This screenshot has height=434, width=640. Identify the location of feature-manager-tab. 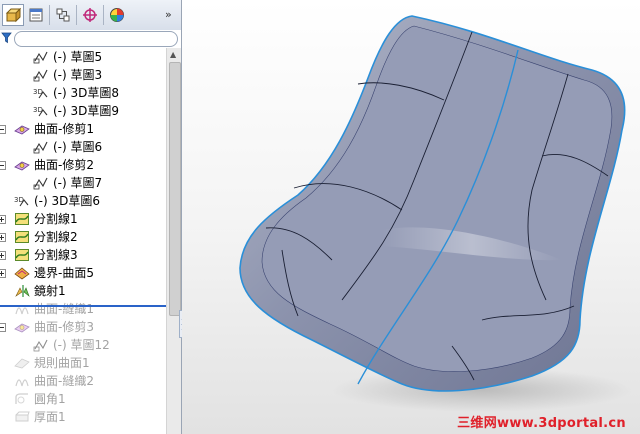
(13, 15).